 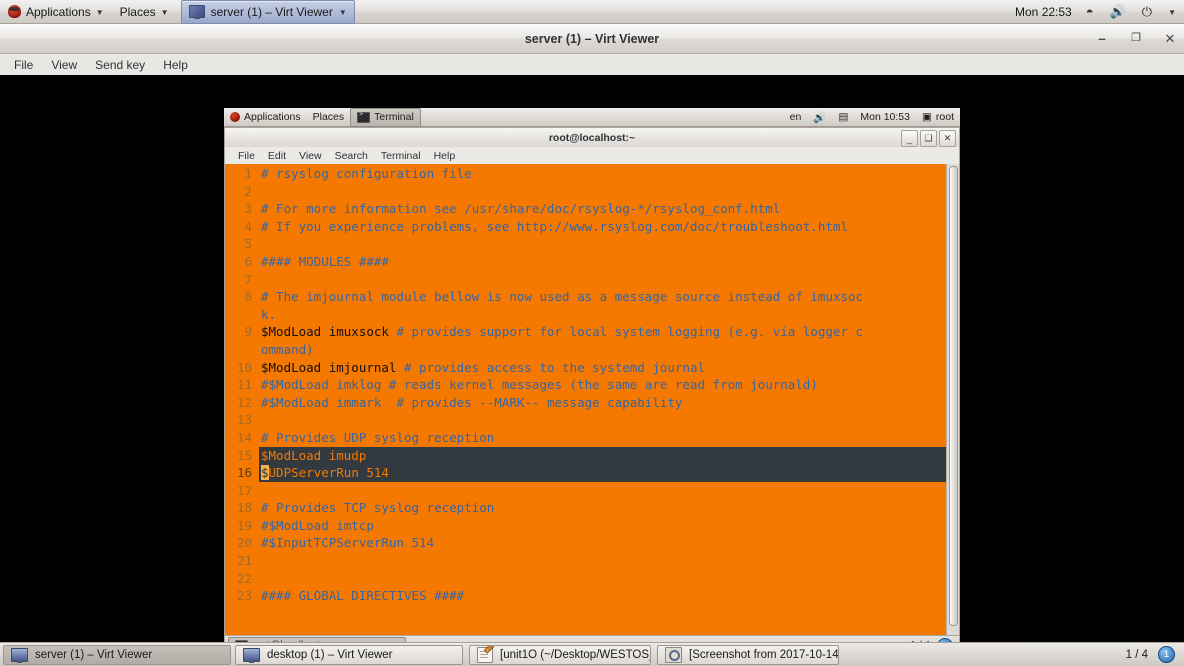 What do you see at coordinates (592, 65) in the screenshot?
I see `virt-viewer-menubar: File View Send key Help` at bounding box center [592, 65].